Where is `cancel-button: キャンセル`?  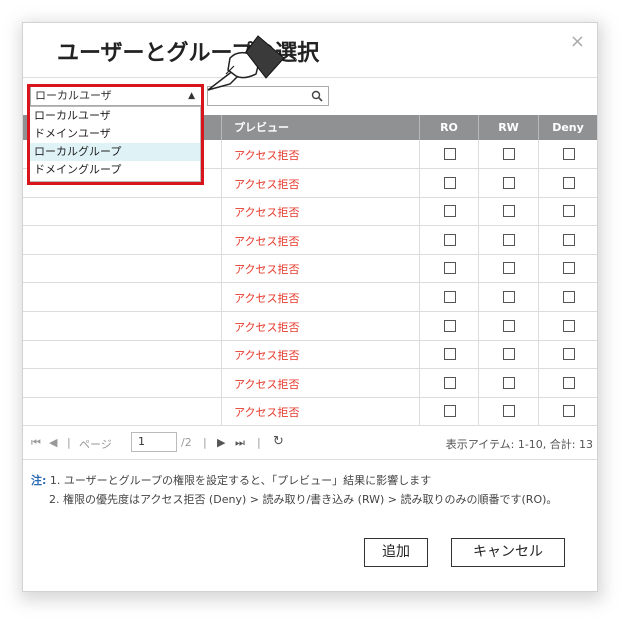
cancel-button: キャンセル is located at coordinates (508, 552).